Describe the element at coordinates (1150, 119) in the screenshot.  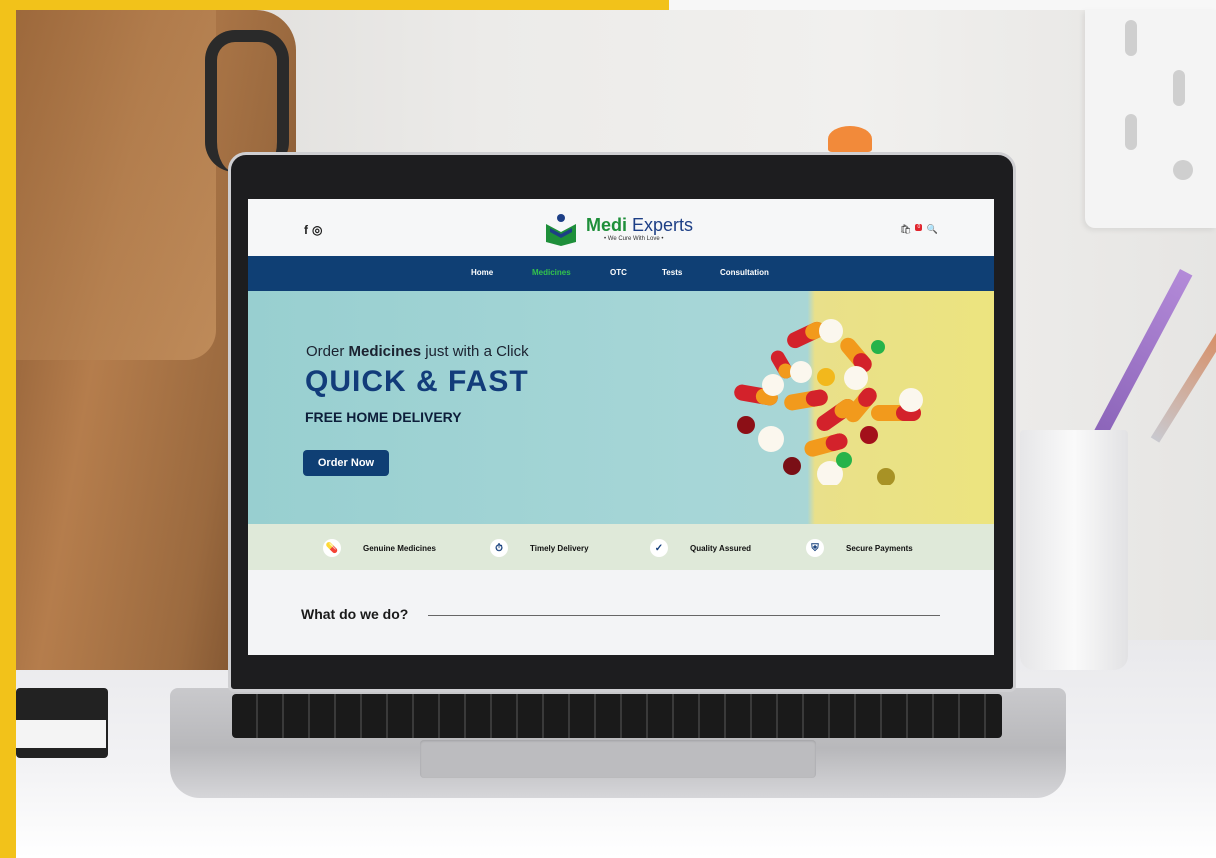
I see `wall-shelf` at that location.